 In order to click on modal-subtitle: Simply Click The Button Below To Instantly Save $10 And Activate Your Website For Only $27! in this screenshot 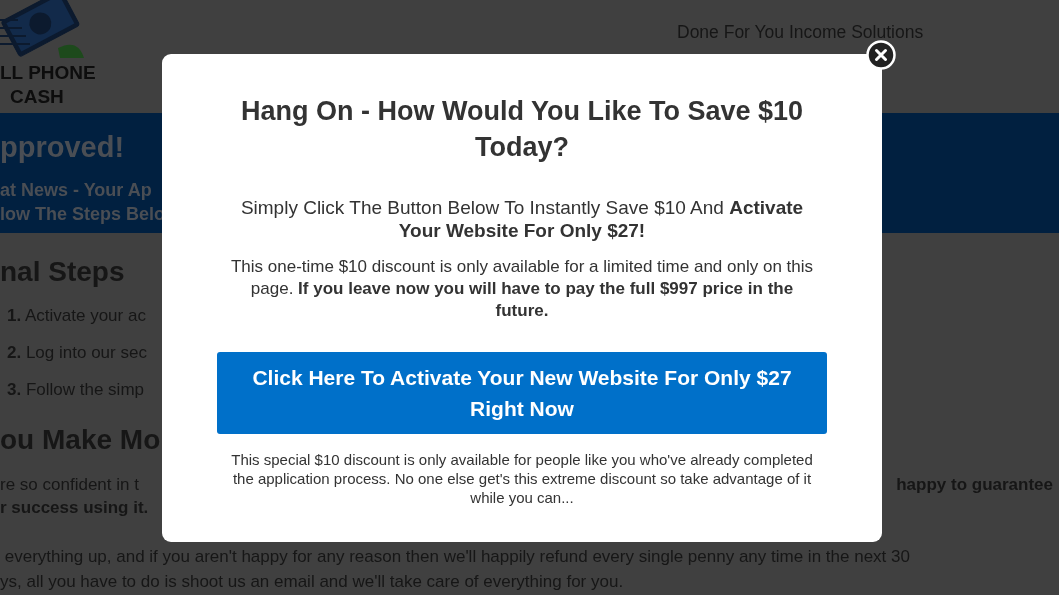, I will do `click(522, 219)`.